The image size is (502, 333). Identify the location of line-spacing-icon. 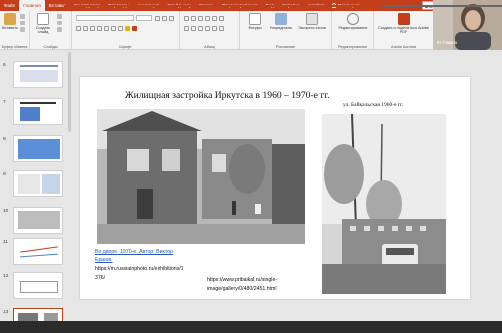
(214, 18).